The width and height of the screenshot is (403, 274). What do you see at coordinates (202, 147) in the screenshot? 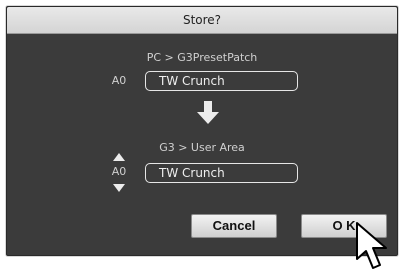
I see `destination-path-label: G3 > User Area` at bounding box center [202, 147].